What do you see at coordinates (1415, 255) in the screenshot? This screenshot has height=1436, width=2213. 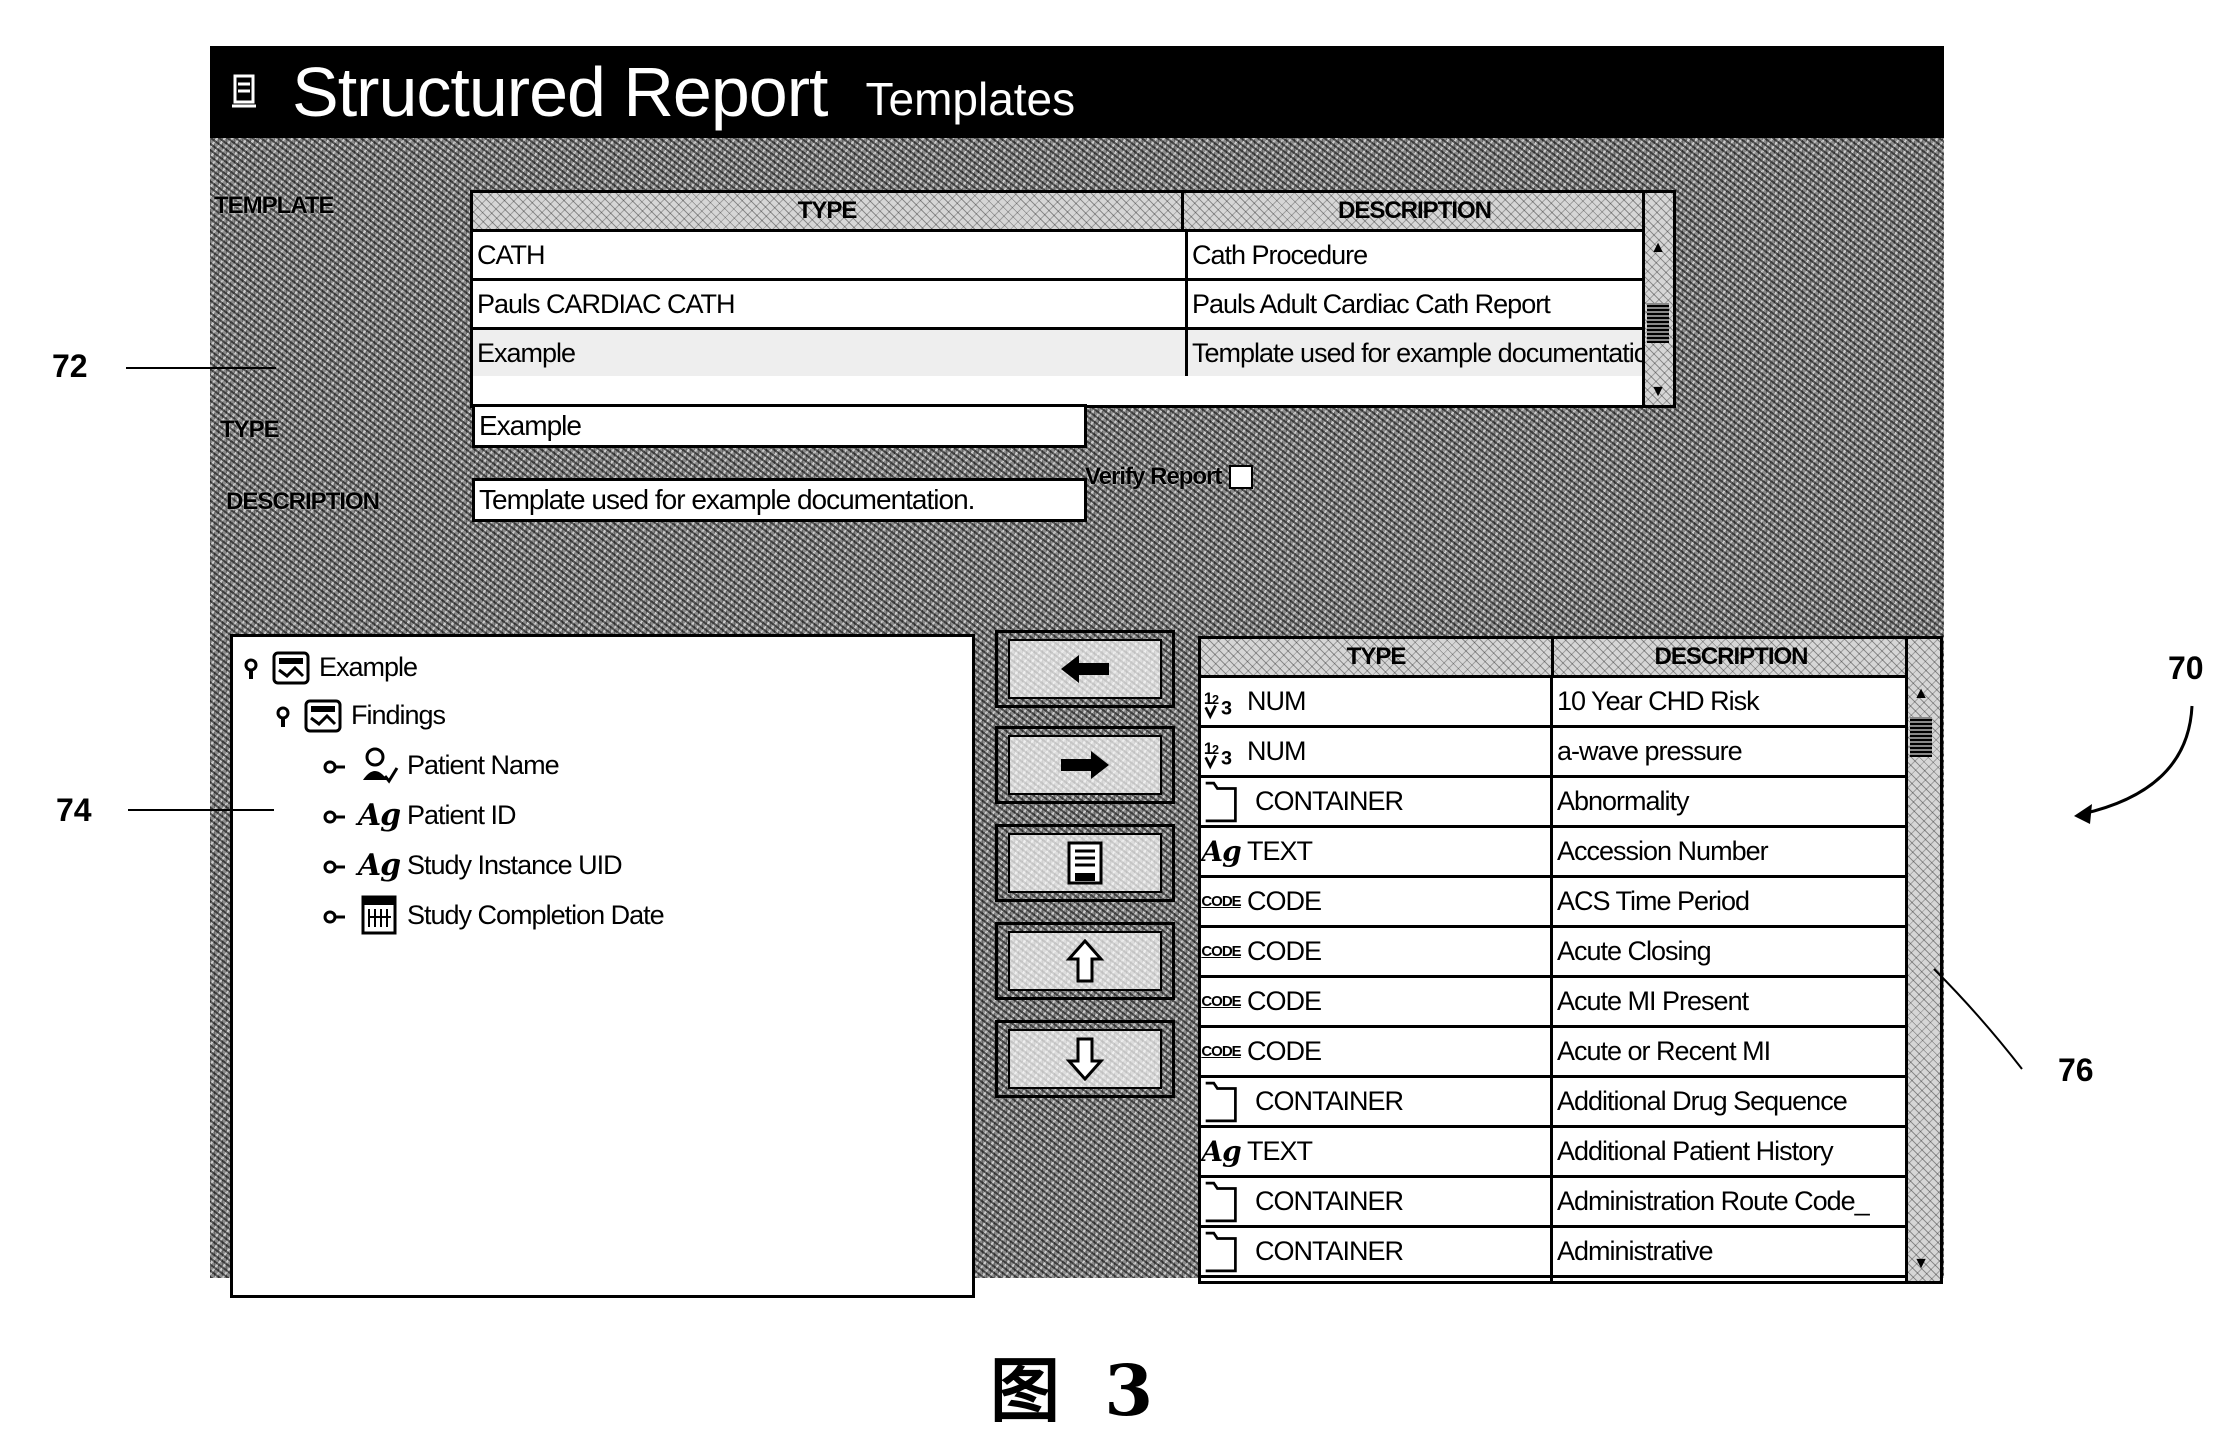 I see `cell-description: Cath Procedure` at bounding box center [1415, 255].